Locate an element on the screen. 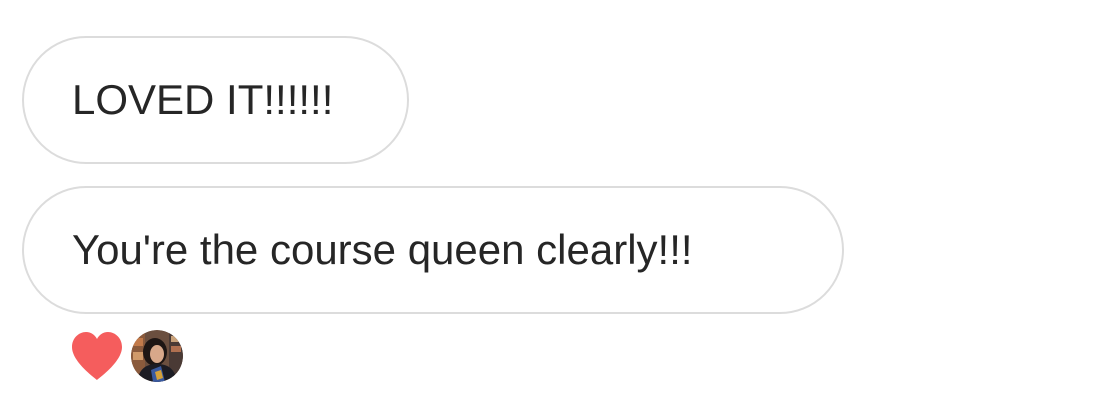  message-bubble: LOVED IT!!!!!! is located at coordinates (215, 100).